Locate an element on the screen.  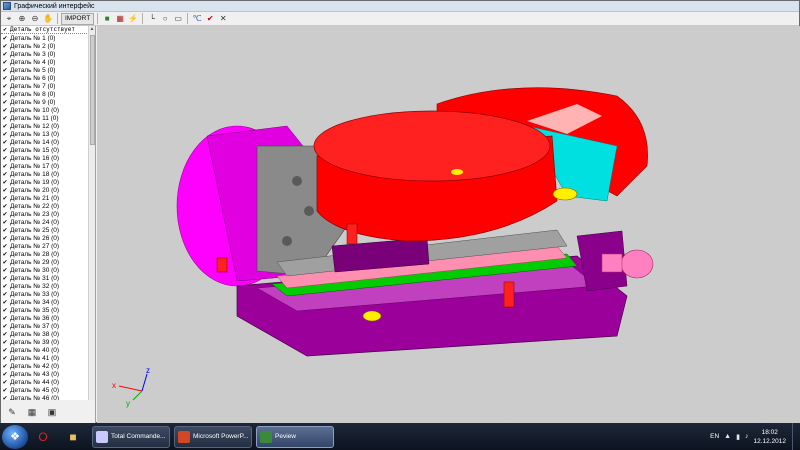
network-icon: ▮ is located at coordinates (738, 437).